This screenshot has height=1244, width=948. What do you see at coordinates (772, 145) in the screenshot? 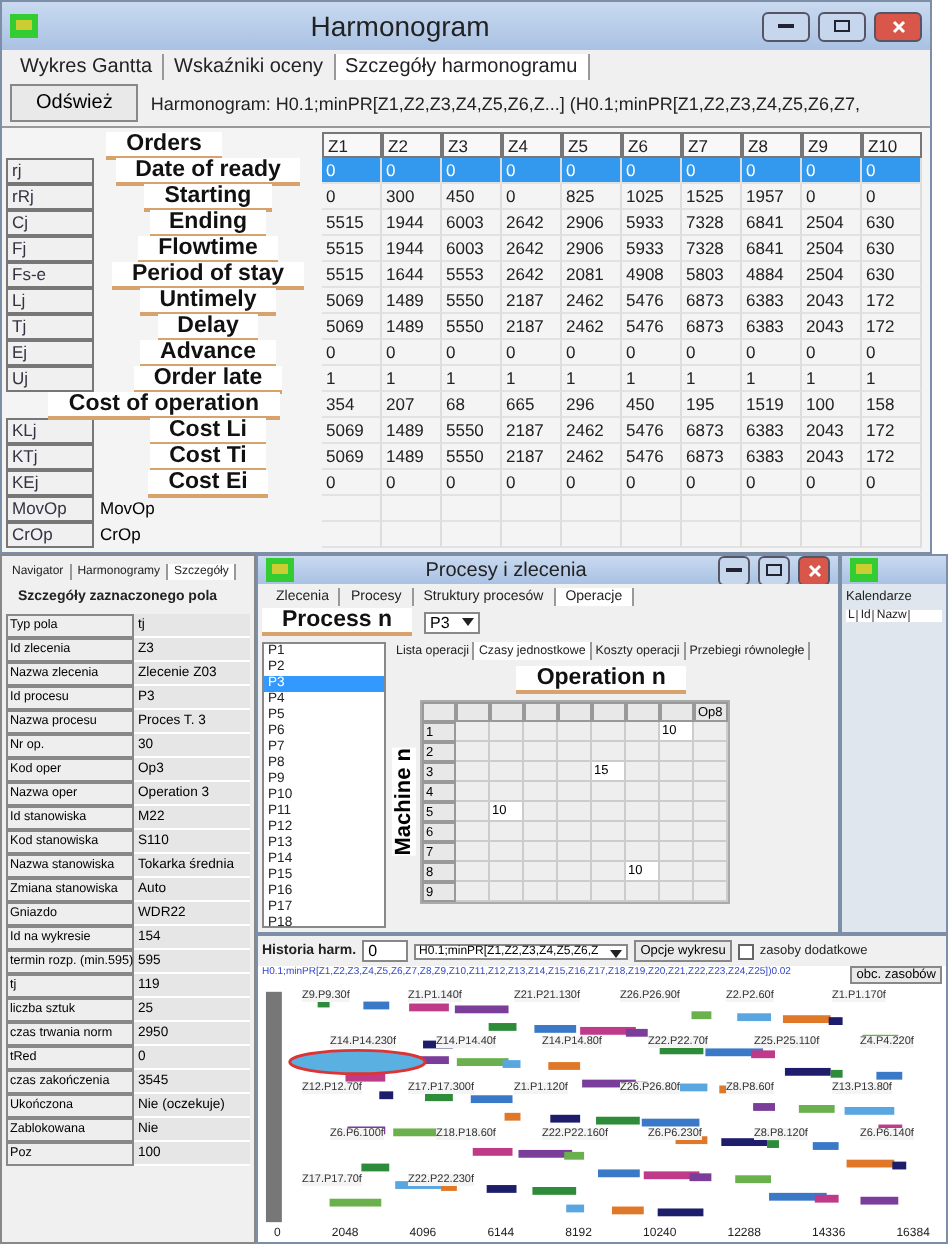
I see `column-header: Z8` at bounding box center [772, 145].